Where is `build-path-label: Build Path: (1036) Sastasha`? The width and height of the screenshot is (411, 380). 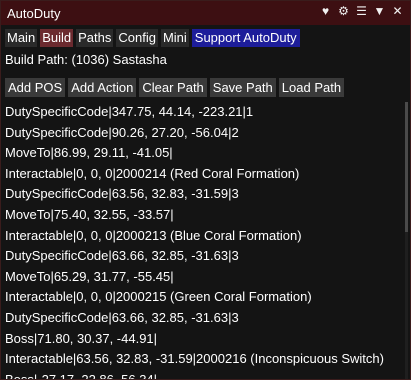 build-path-label: Build Path: (1036) Sastasha is located at coordinates (86, 59).